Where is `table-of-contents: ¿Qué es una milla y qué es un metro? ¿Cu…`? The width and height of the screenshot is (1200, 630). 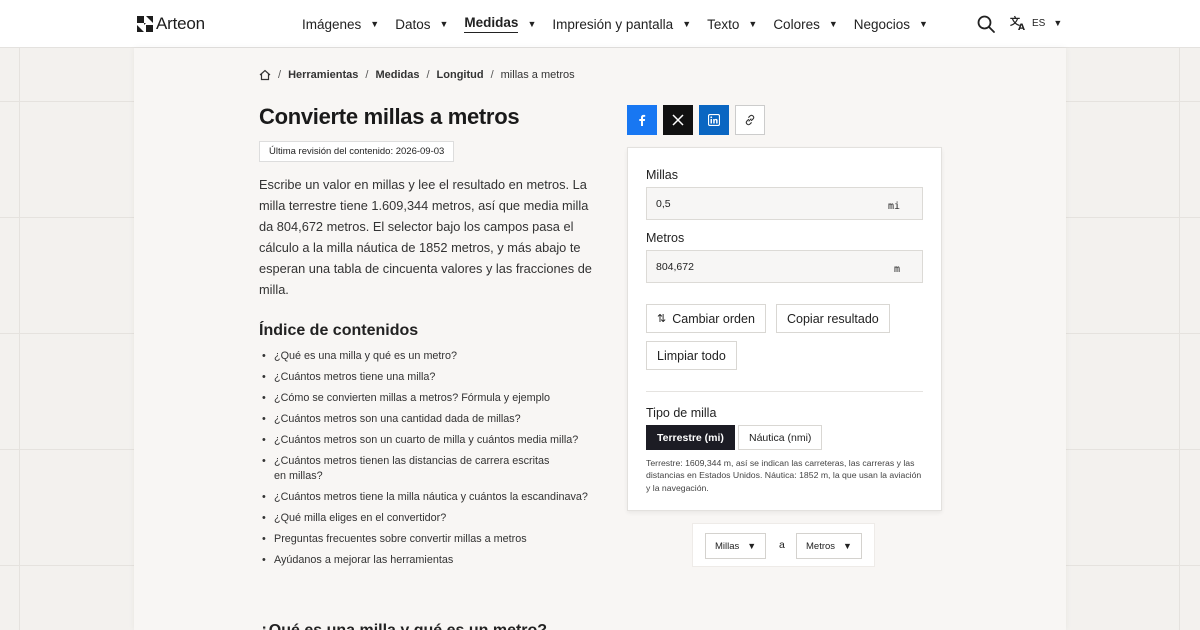 table-of-contents: ¿Qué es una milla y qué es un metro? ¿Cu… is located at coordinates (434, 461).